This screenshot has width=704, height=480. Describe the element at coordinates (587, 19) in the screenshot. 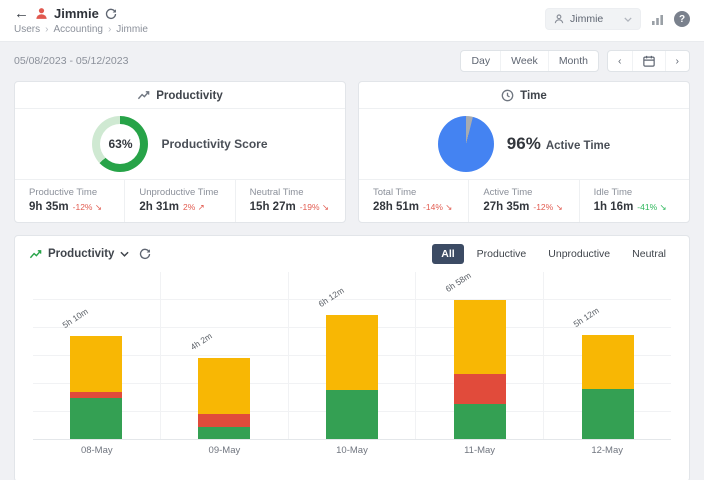

I see `user-select-value: Jimmie` at that location.